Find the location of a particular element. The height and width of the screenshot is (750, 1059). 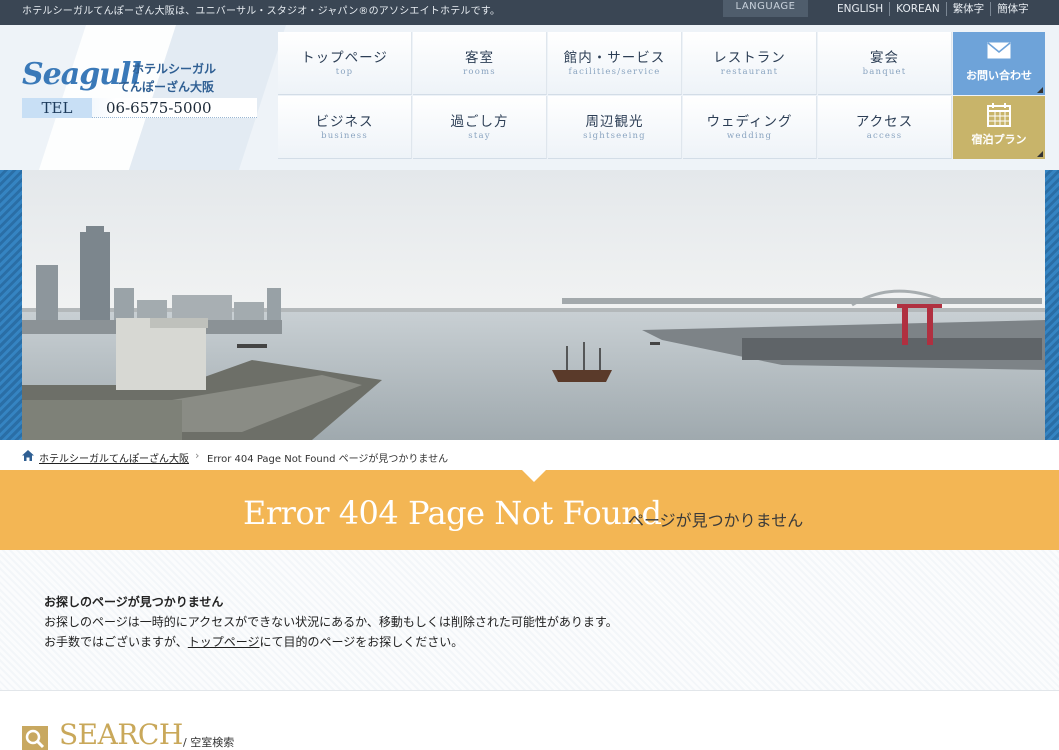

nav-sublabel: business is located at coordinates (344, 136).